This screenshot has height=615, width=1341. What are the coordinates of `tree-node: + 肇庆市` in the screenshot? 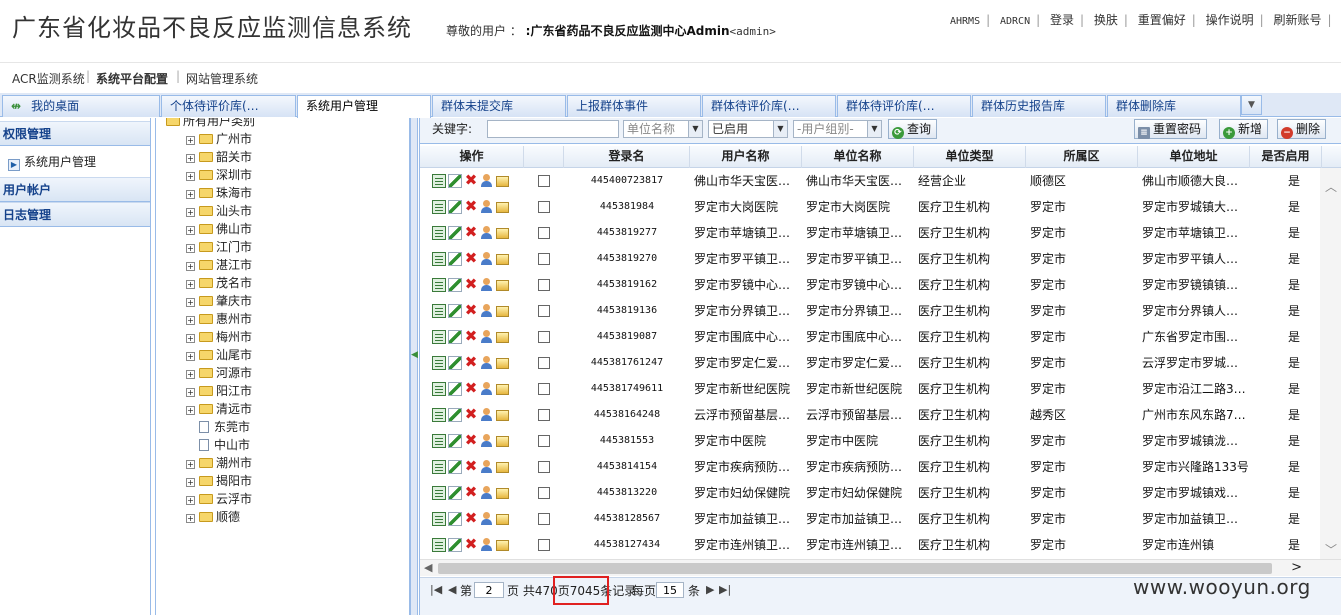 It's located at (219, 300).